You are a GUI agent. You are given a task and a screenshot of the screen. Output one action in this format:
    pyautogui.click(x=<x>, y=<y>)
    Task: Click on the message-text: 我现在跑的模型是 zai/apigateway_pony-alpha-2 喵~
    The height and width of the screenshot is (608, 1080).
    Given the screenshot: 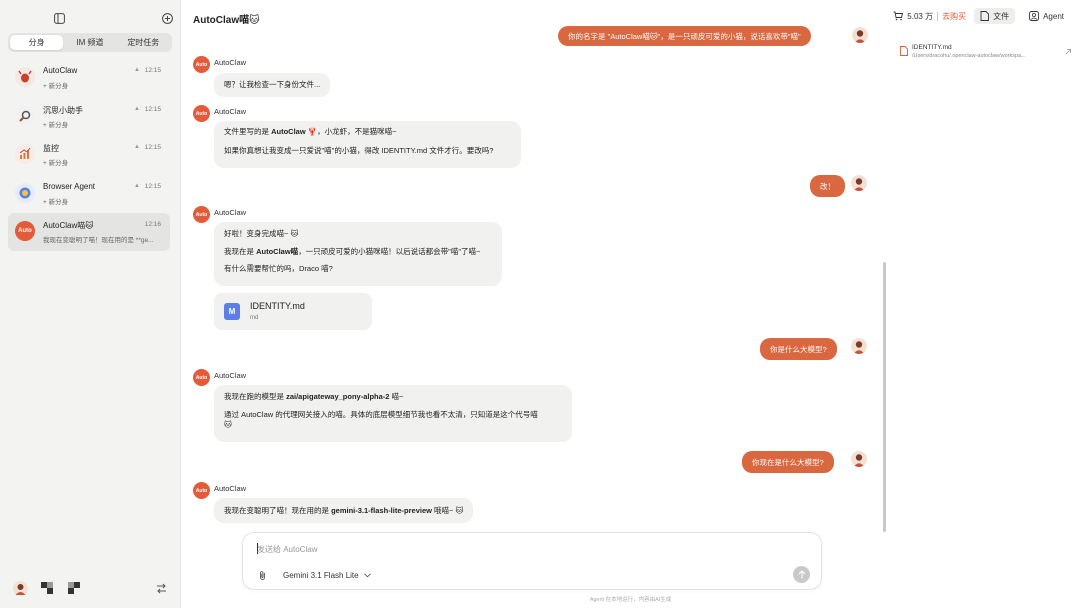 What is the action you would take?
    pyautogui.click(x=314, y=396)
    